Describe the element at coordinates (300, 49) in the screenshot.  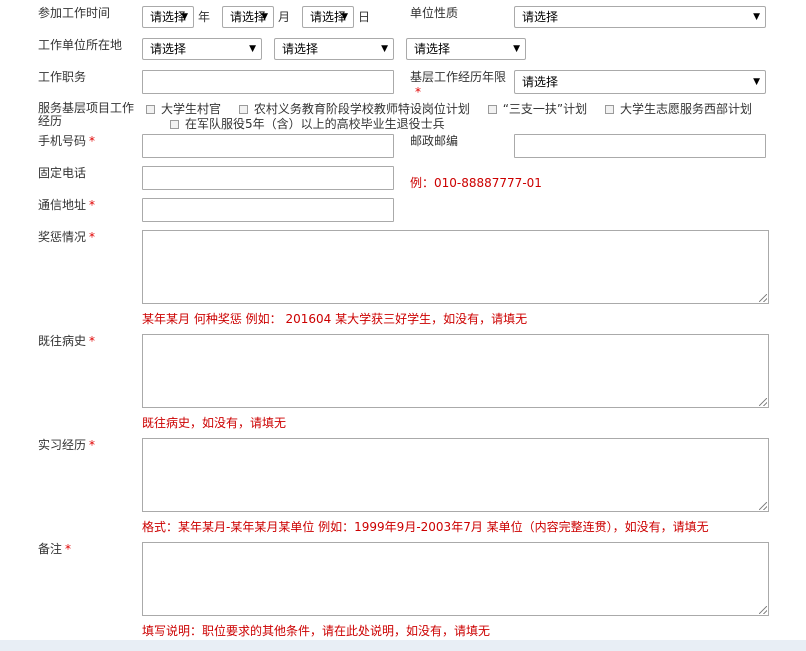
I see `city-value: 请选择` at that location.